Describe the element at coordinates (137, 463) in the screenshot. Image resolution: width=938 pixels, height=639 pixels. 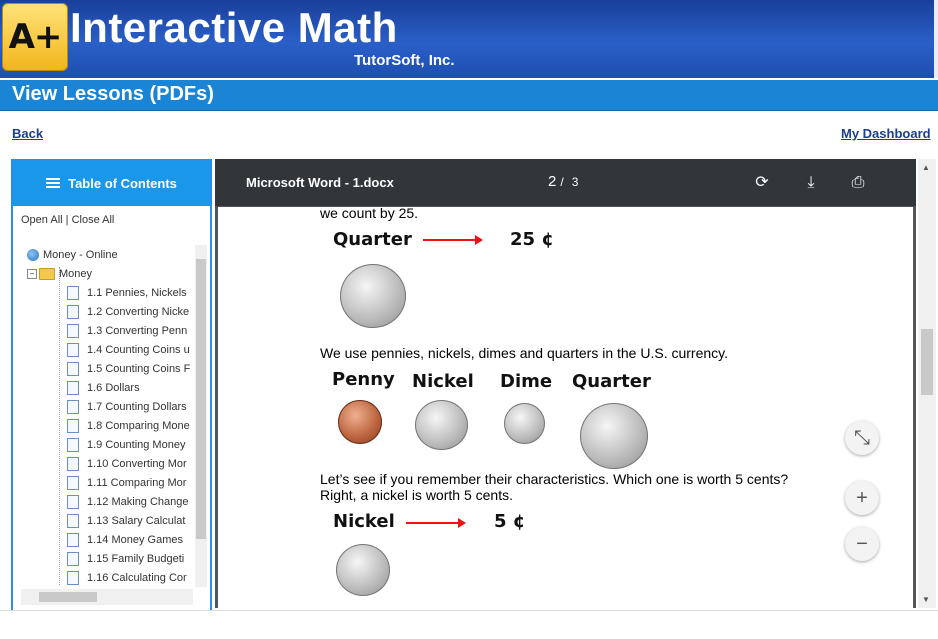
I see `toc-item-label: 1.10 Converting Mor` at that location.